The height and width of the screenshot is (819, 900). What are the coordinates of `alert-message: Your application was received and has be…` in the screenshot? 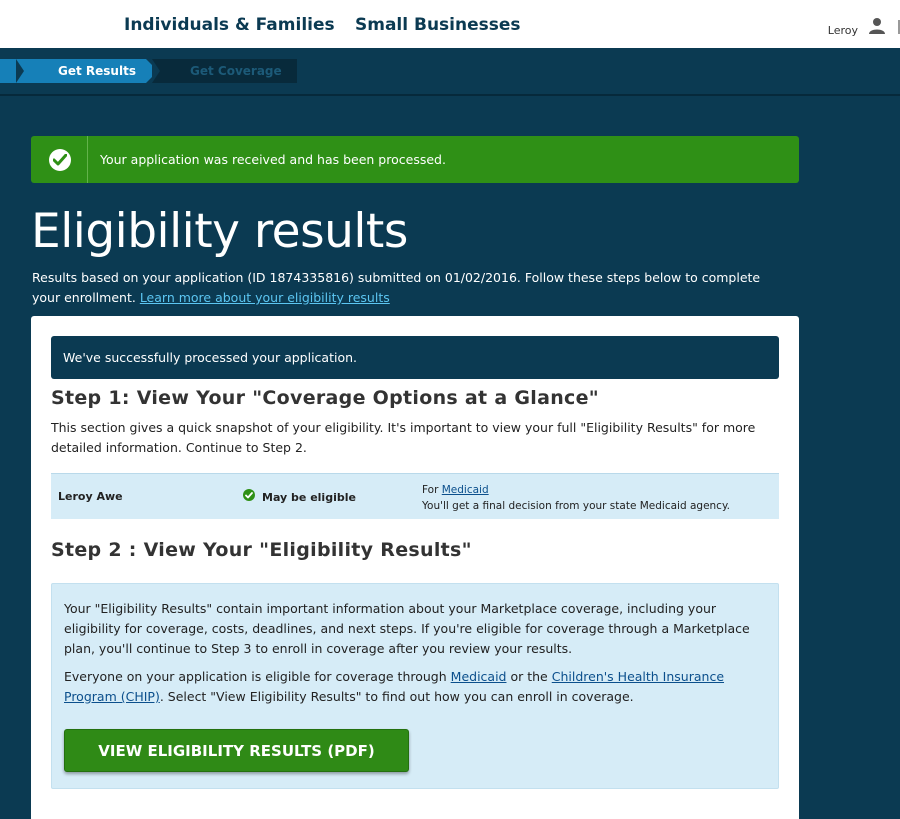 It's located at (273, 159).